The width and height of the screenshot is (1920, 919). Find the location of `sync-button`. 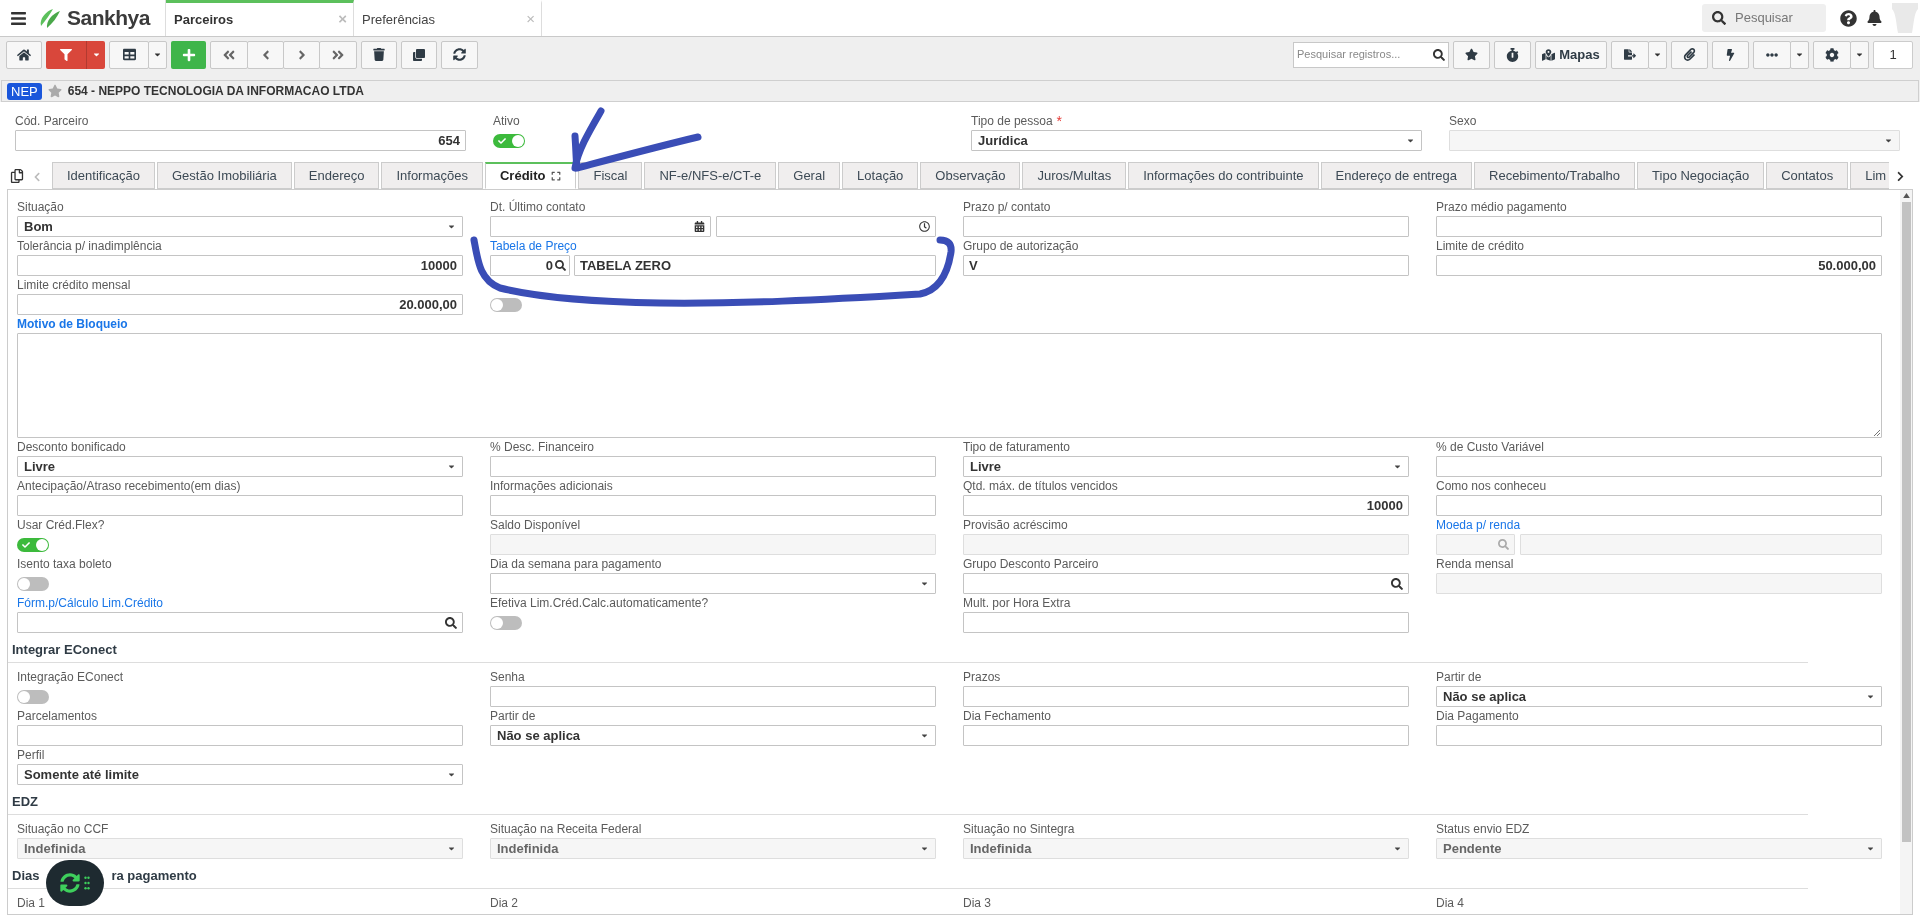

sync-button is located at coordinates (75, 883).